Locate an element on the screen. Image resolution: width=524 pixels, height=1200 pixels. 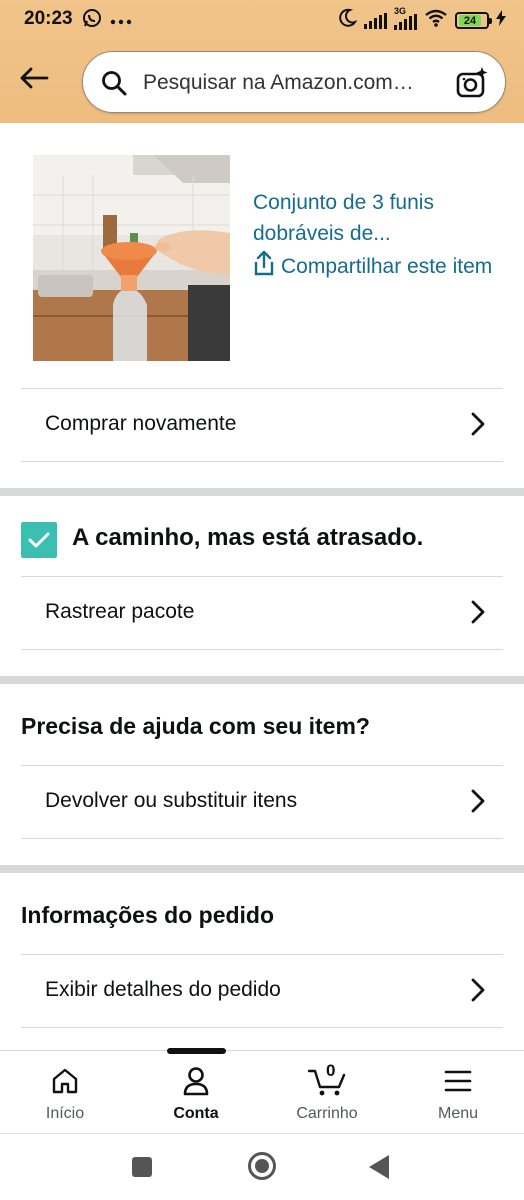
track-package-label: Rastrear pacote is located at coordinates (120, 611).